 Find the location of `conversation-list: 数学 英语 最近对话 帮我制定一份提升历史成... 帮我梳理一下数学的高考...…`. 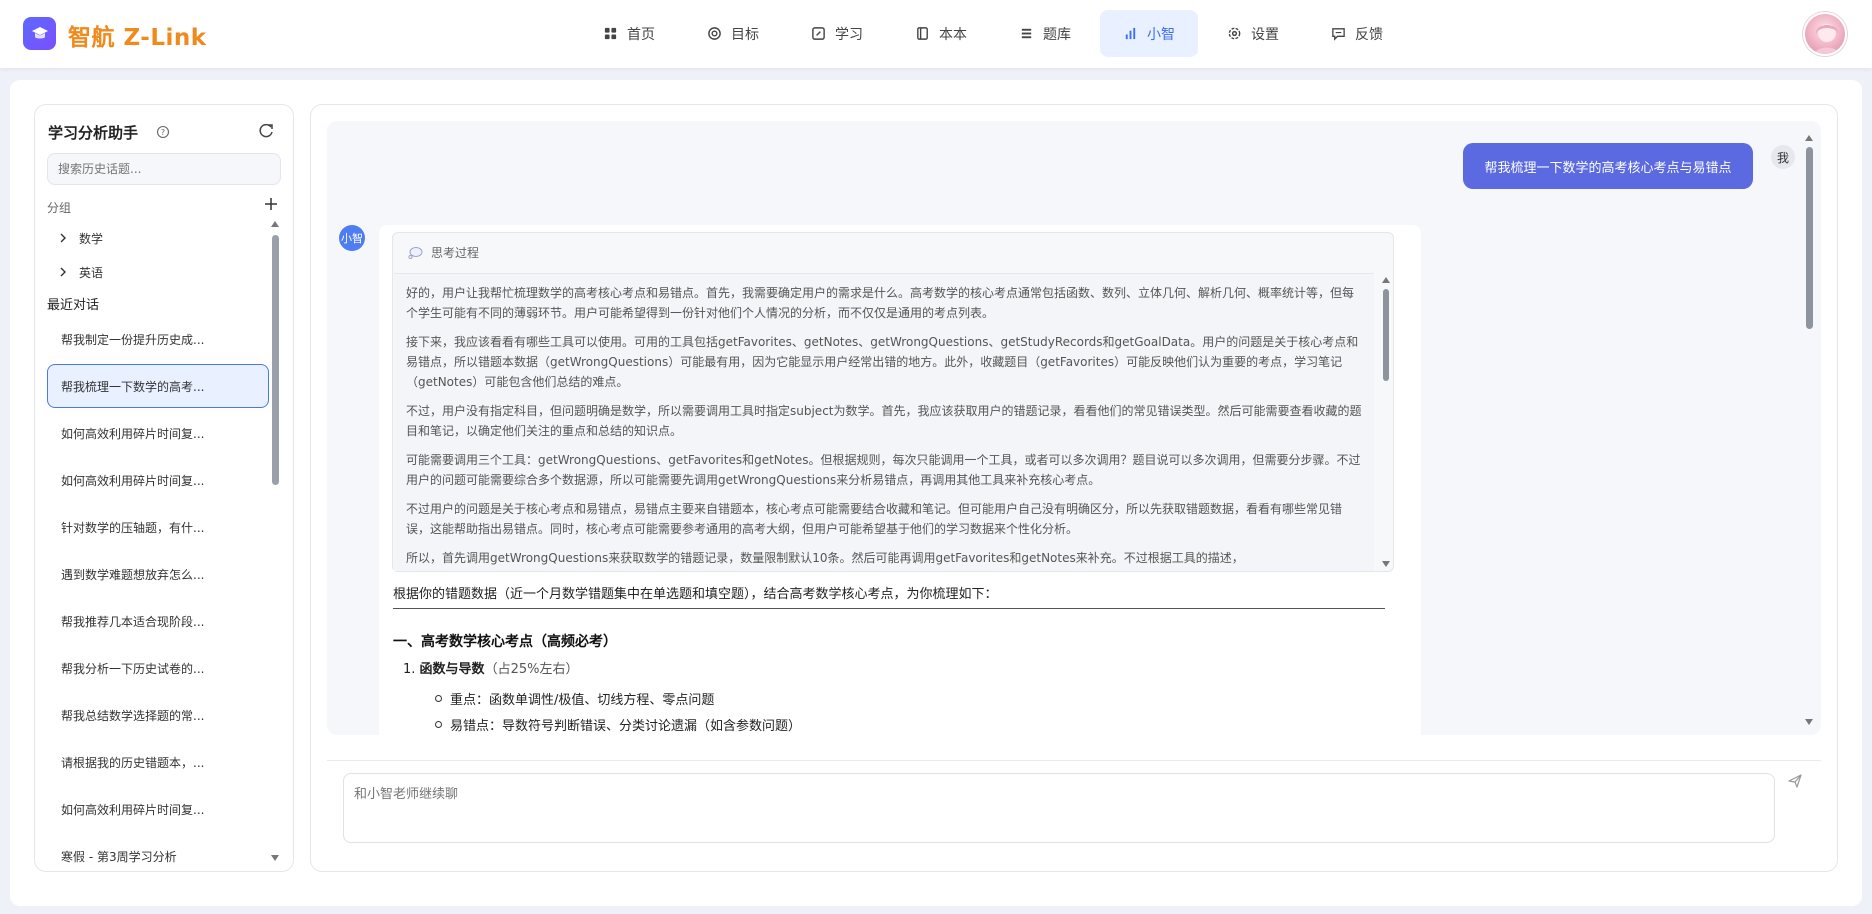

conversation-list: 数学 英语 最近对话 帮我制定一份提升历史成... 帮我梳理一下数学的高考...… is located at coordinates (158, 542).